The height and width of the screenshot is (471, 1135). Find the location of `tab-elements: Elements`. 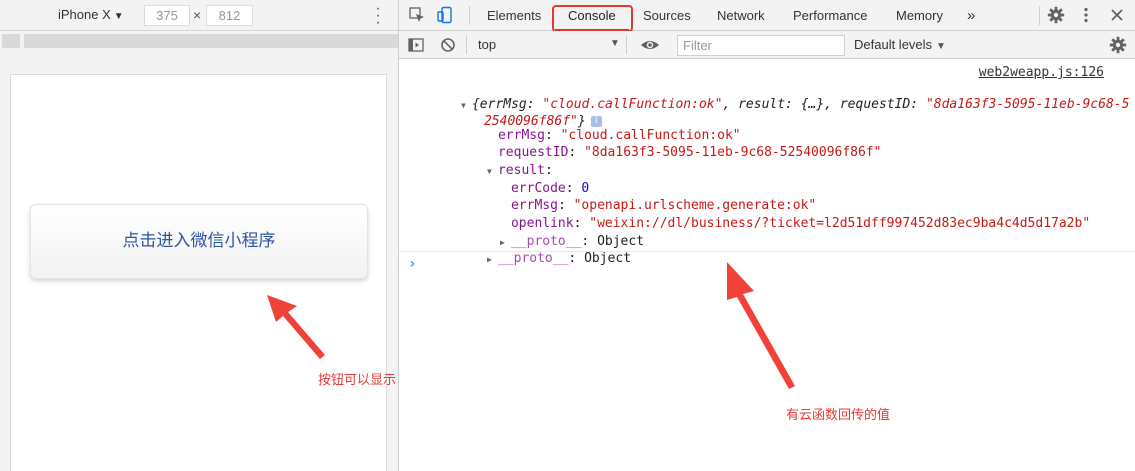

tab-elements: Elements is located at coordinates (514, 15).